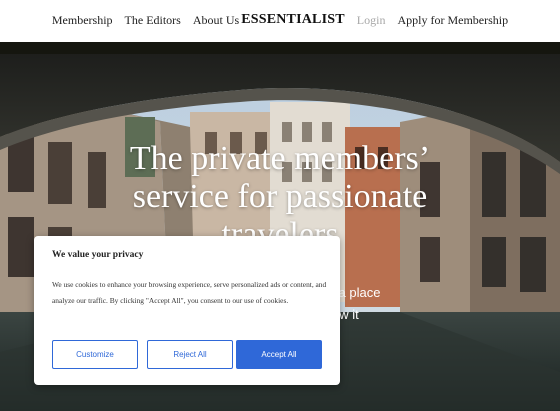 This screenshot has width=560, height=411. What do you see at coordinates (293, 20) in the screenshot?
I see `brand-logo: ESSENTIALIST` at bounding box center [293, 20].